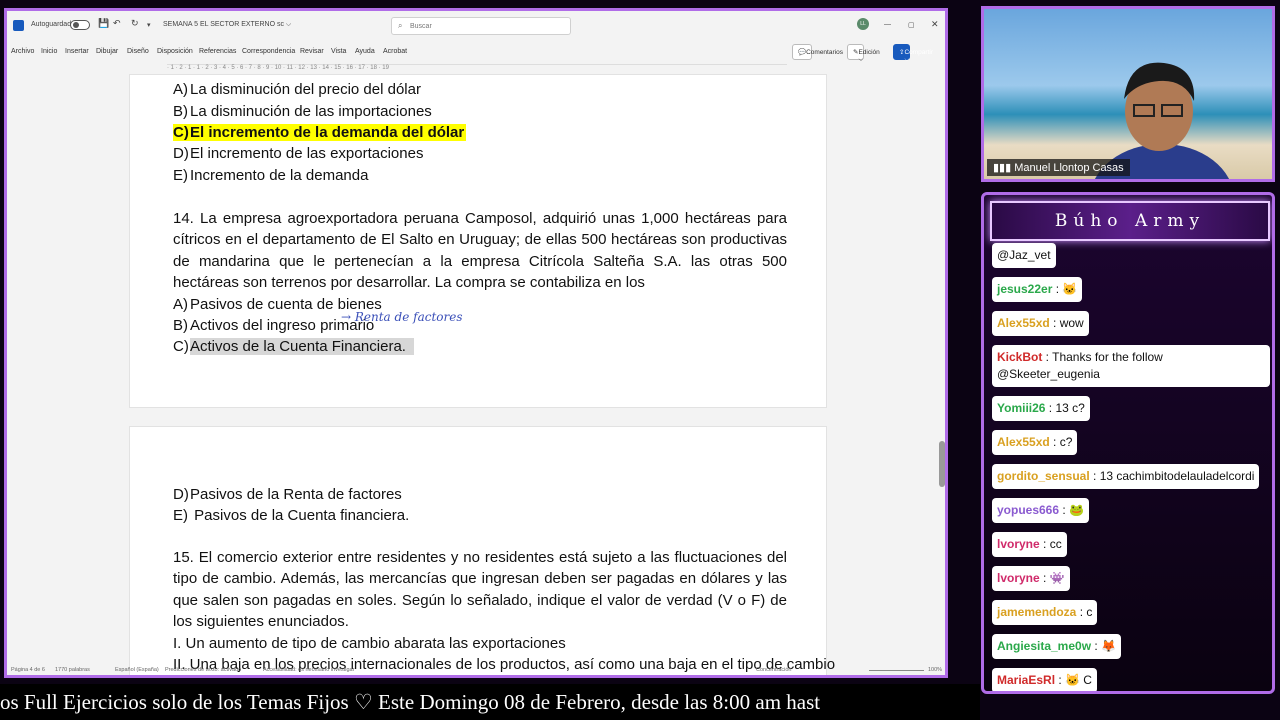 The width and height of the screenshot is (1280, 720). I want to click on chat-message: lvoryne : 👾, so click(1031, 578).